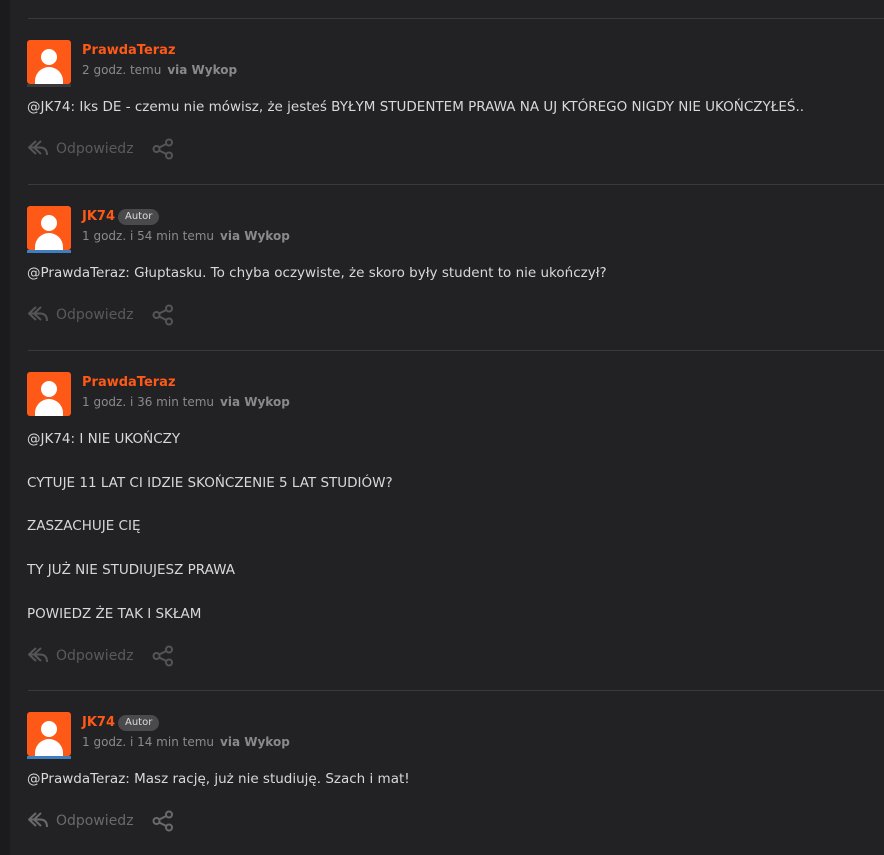 The width and height of the screenshot is (884, 855). I want to click on timestamp: 1 godz. i 36 min temu, so click(148, 402).